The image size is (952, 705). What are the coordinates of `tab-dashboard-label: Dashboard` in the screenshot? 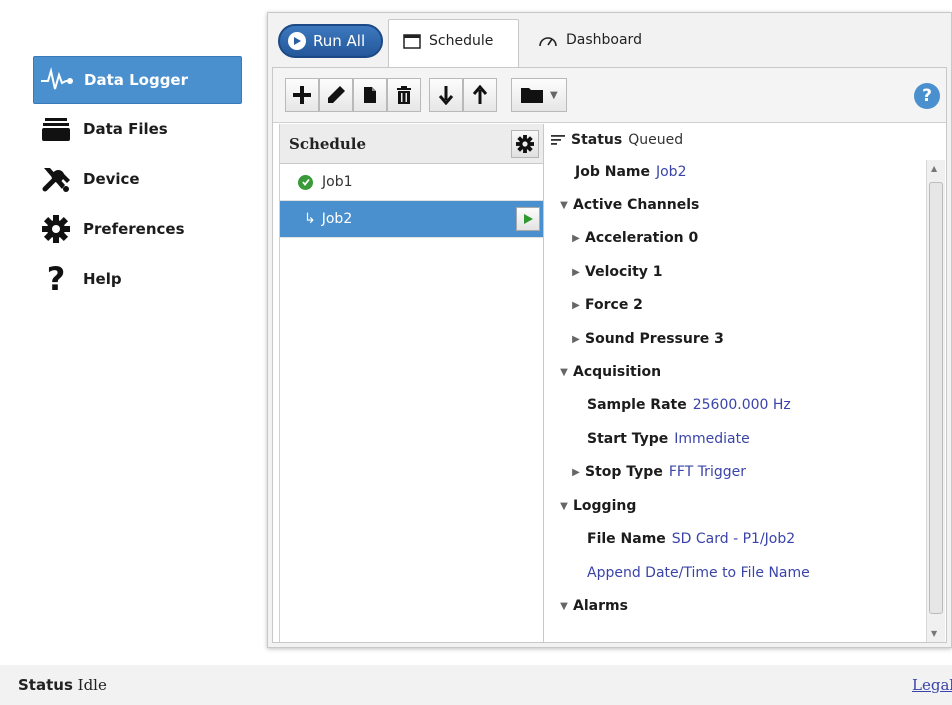 It's located at (604, 40).